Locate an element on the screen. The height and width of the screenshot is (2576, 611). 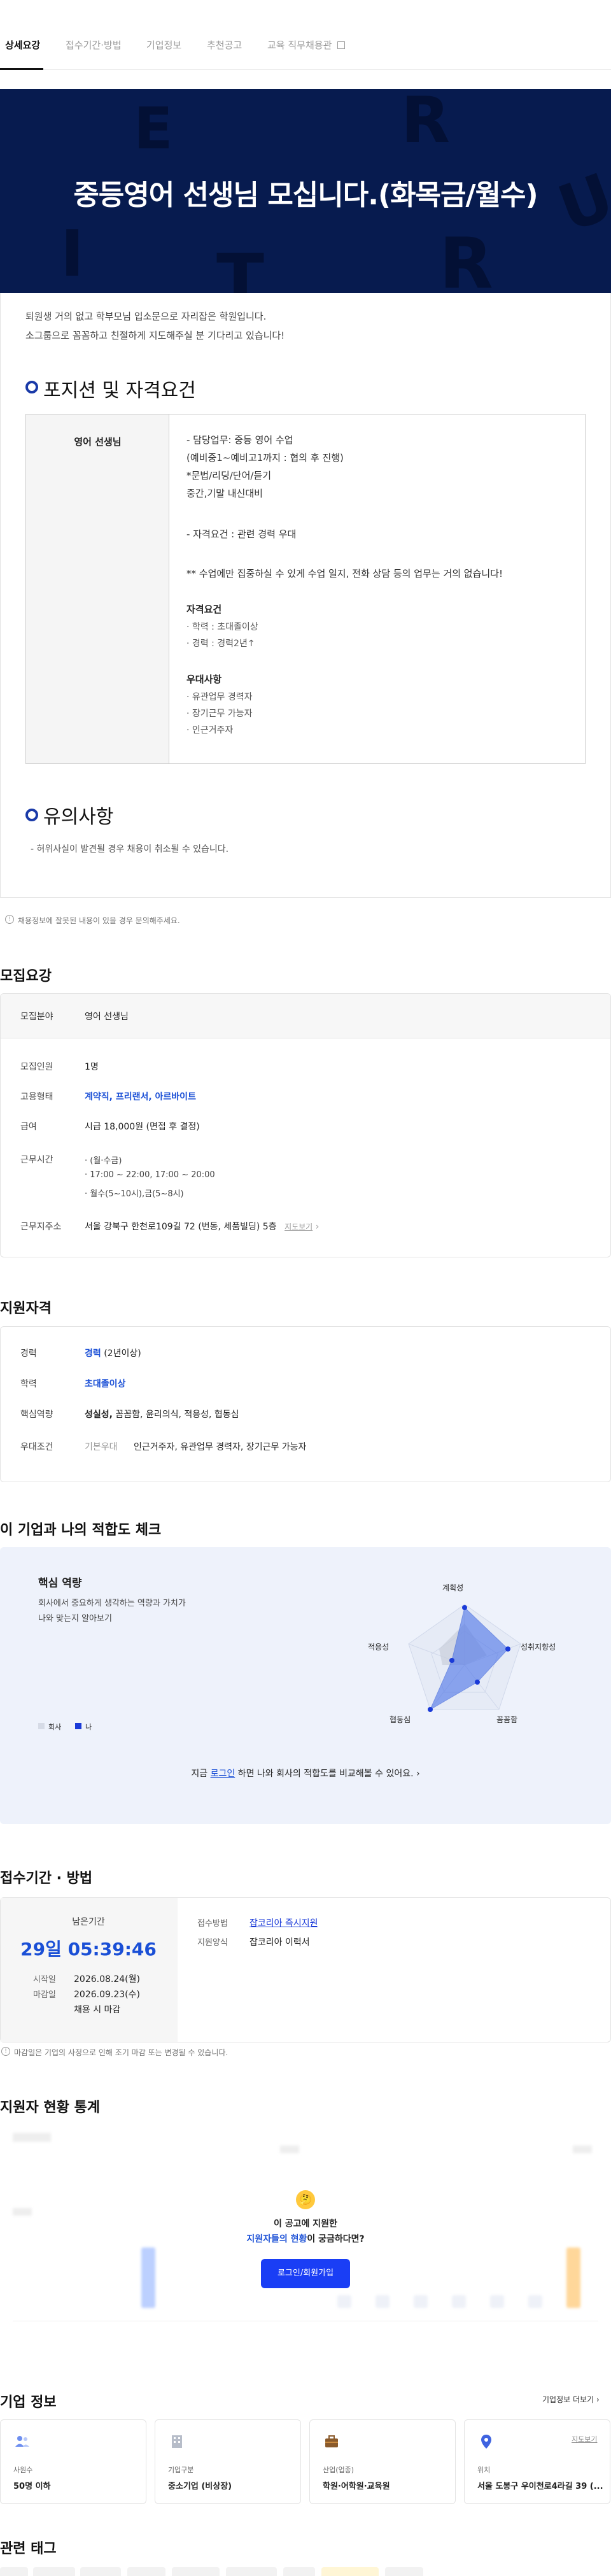
form-value: 잡코리아 이력서 is located at coordinates (279, 1942).